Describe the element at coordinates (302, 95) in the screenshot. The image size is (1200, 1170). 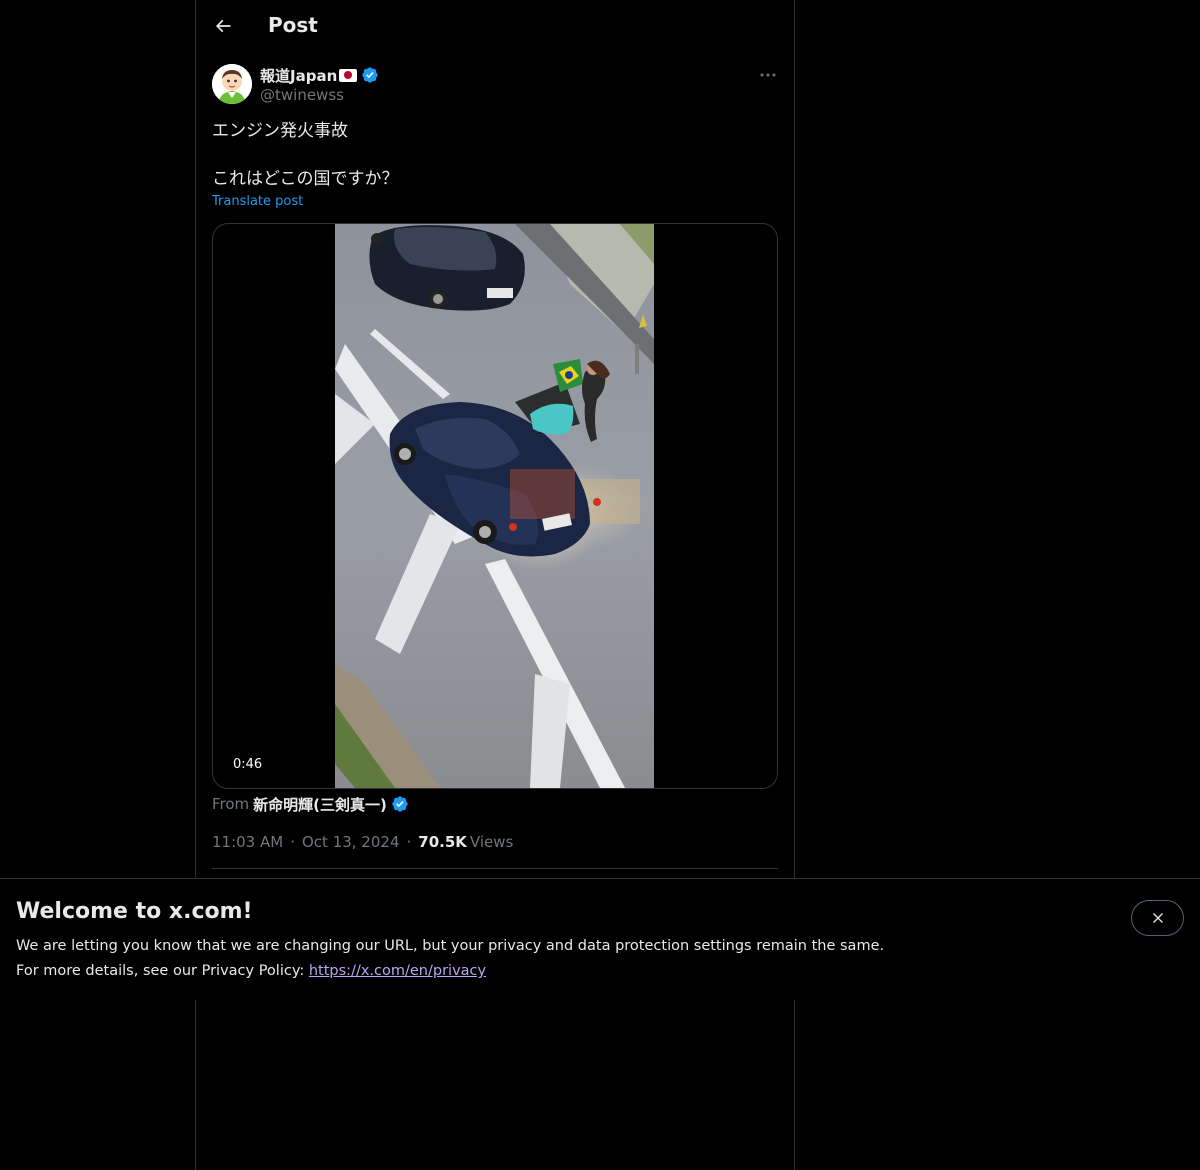
I see `author-handle: @twinewss` at that location.